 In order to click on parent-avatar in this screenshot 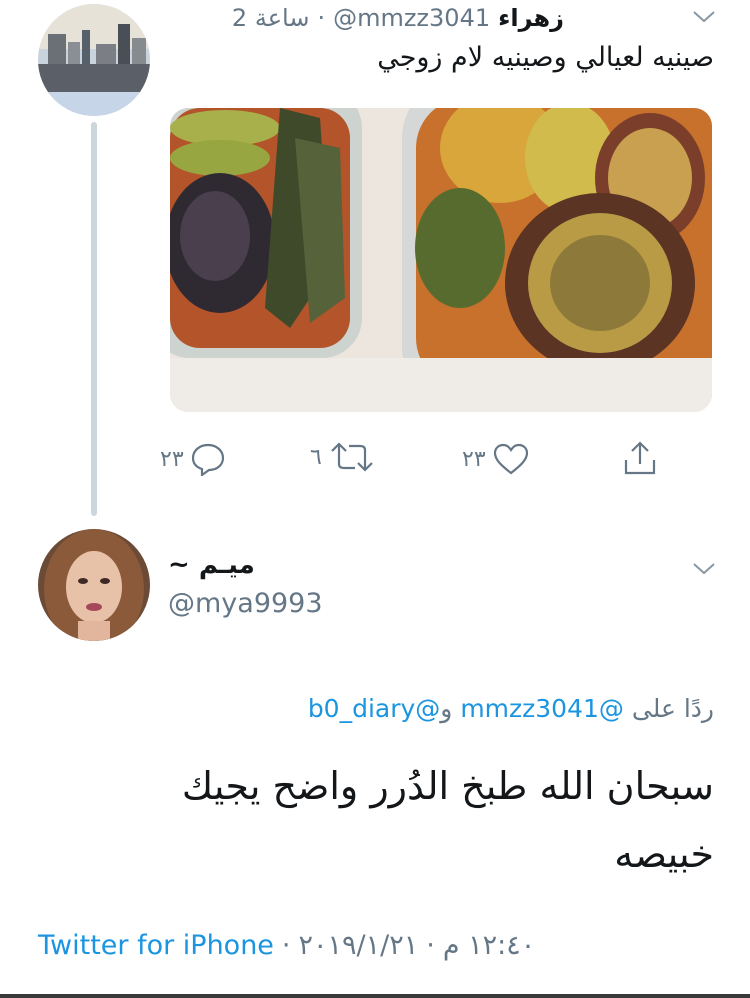, I will do `click(94, 60)`.